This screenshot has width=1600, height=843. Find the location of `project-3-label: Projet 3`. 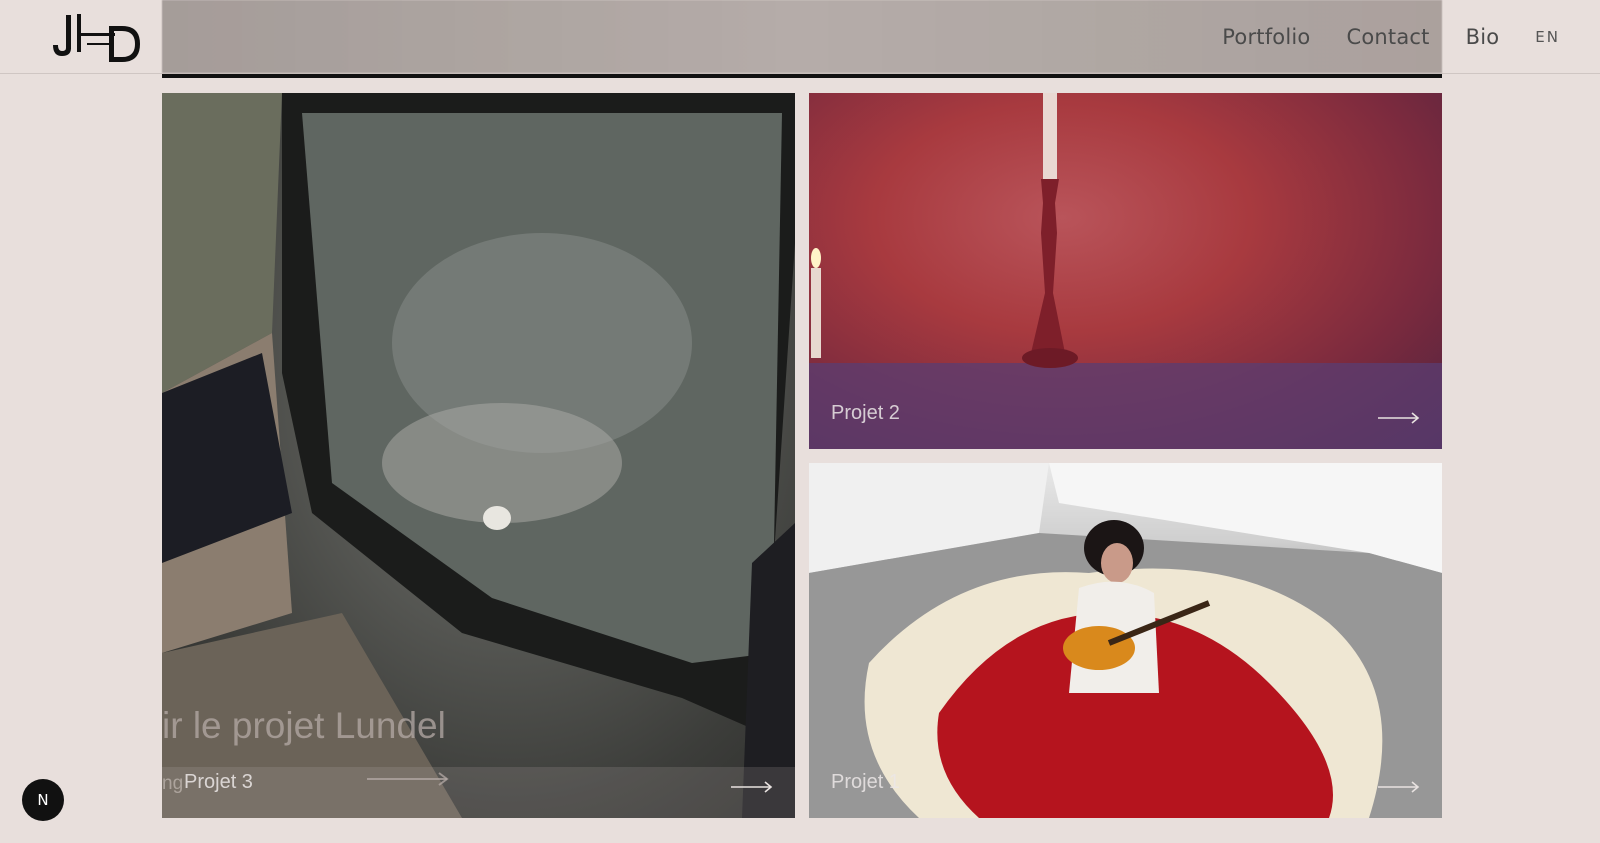

project-3-label: Projet 3 is located at coordinates (218, 782).